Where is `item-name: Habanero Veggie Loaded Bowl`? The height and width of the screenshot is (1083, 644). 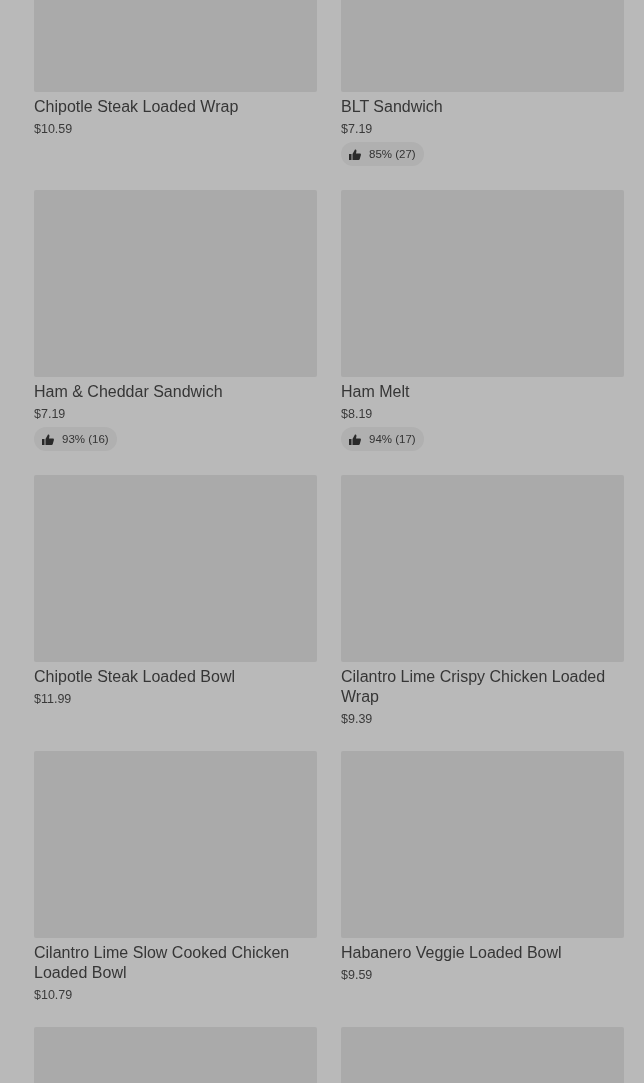
item-name: Habanero Veggie Loaded Bowl is located at coordinates (451, 953).